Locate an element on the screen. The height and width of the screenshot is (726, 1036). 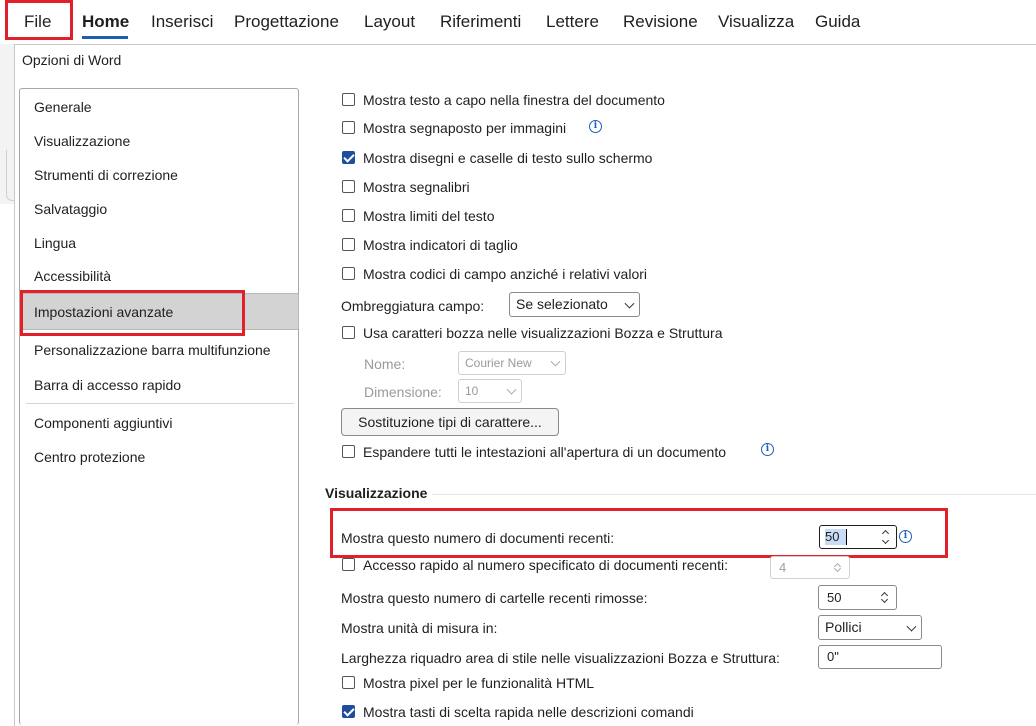
sidebar-item-visualizzazione: Visualizzazione is located at coordinates (82, 141).